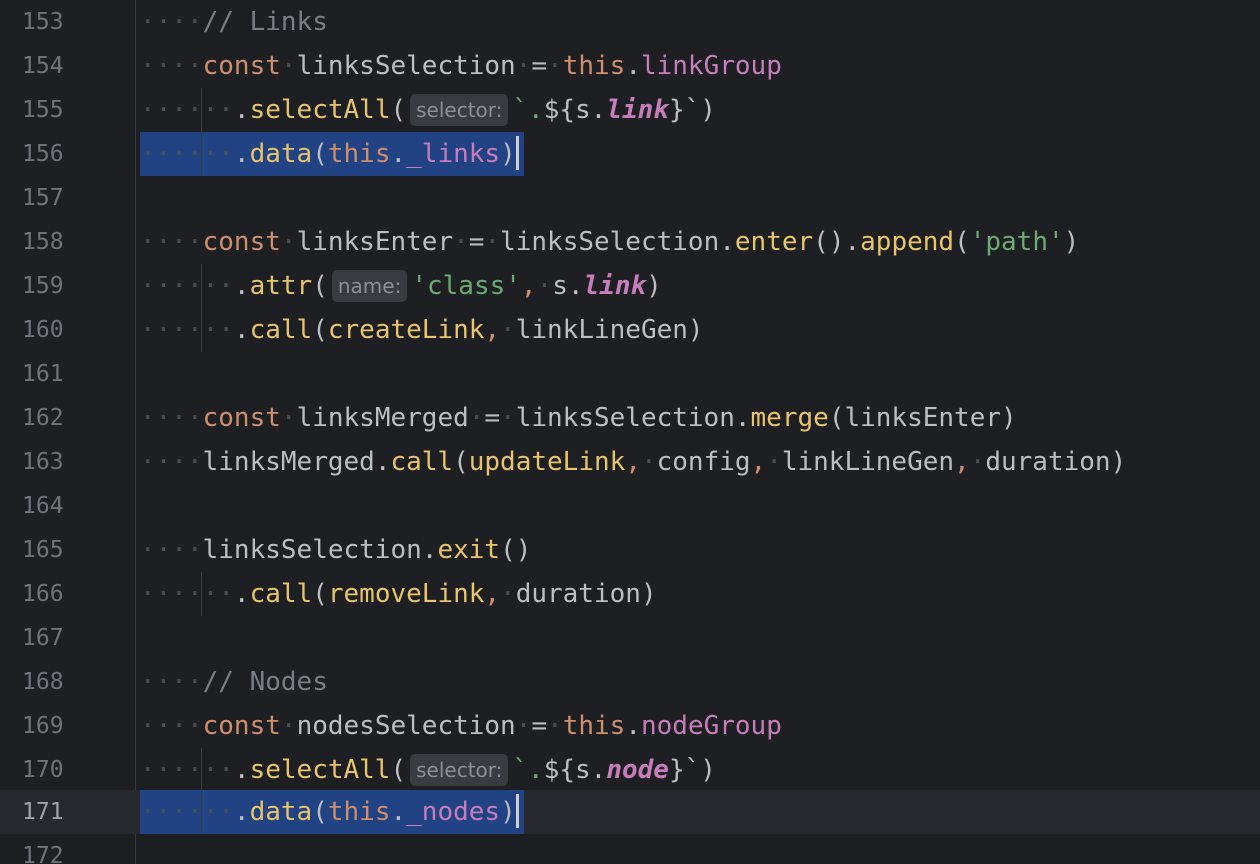  Describe the element at coordinates (630, 374) in the screenshot. I see `code-line: 161` at that location.